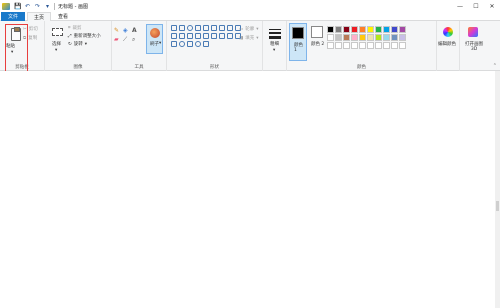 The width and height of the screenshot is (500, 308). I want to click on select-label: 选择, so click(56, 44).